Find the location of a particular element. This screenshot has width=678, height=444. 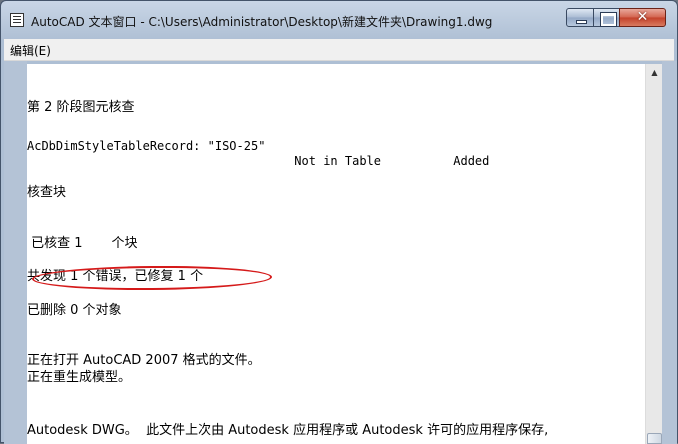

maximize-button is located at coordinates (606, 17).